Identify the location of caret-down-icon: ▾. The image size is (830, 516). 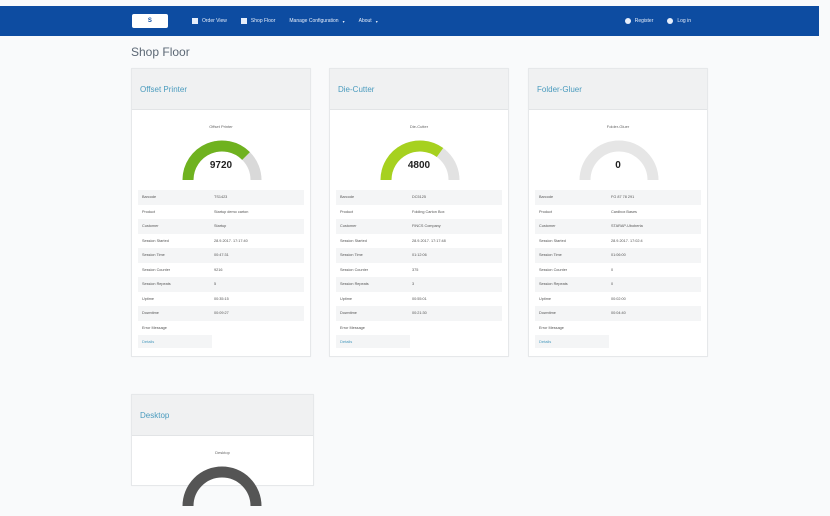
(343, 21).